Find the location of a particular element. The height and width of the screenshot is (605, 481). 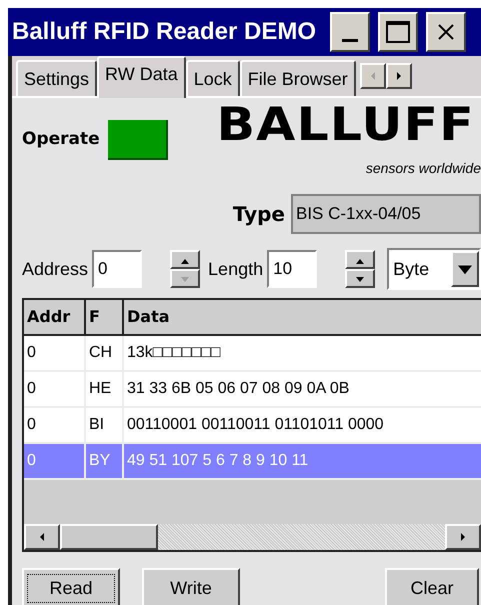

address-label: Address is located at coordinates (55, 269).